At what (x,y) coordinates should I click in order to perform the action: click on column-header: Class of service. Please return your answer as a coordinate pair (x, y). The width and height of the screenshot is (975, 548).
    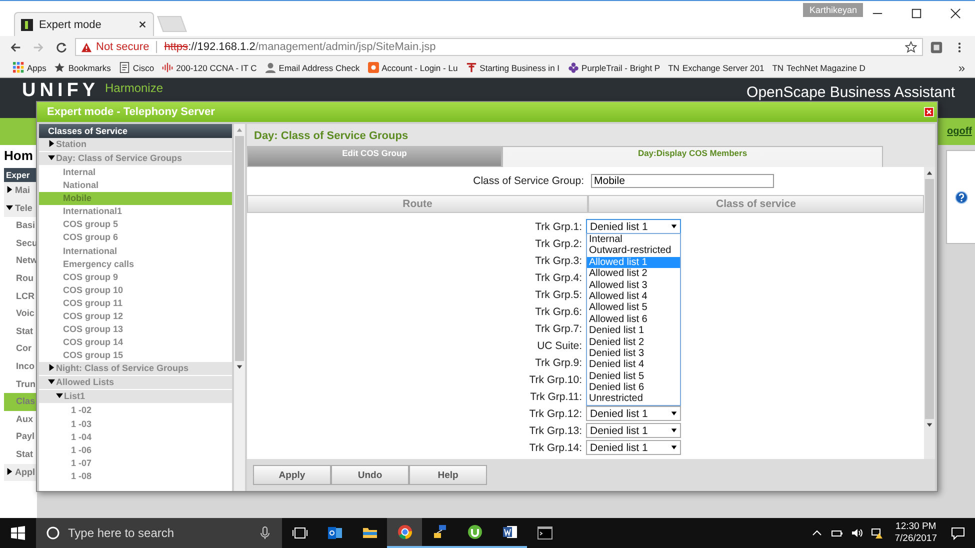
    Looking at the image, I should click on (756, 204).